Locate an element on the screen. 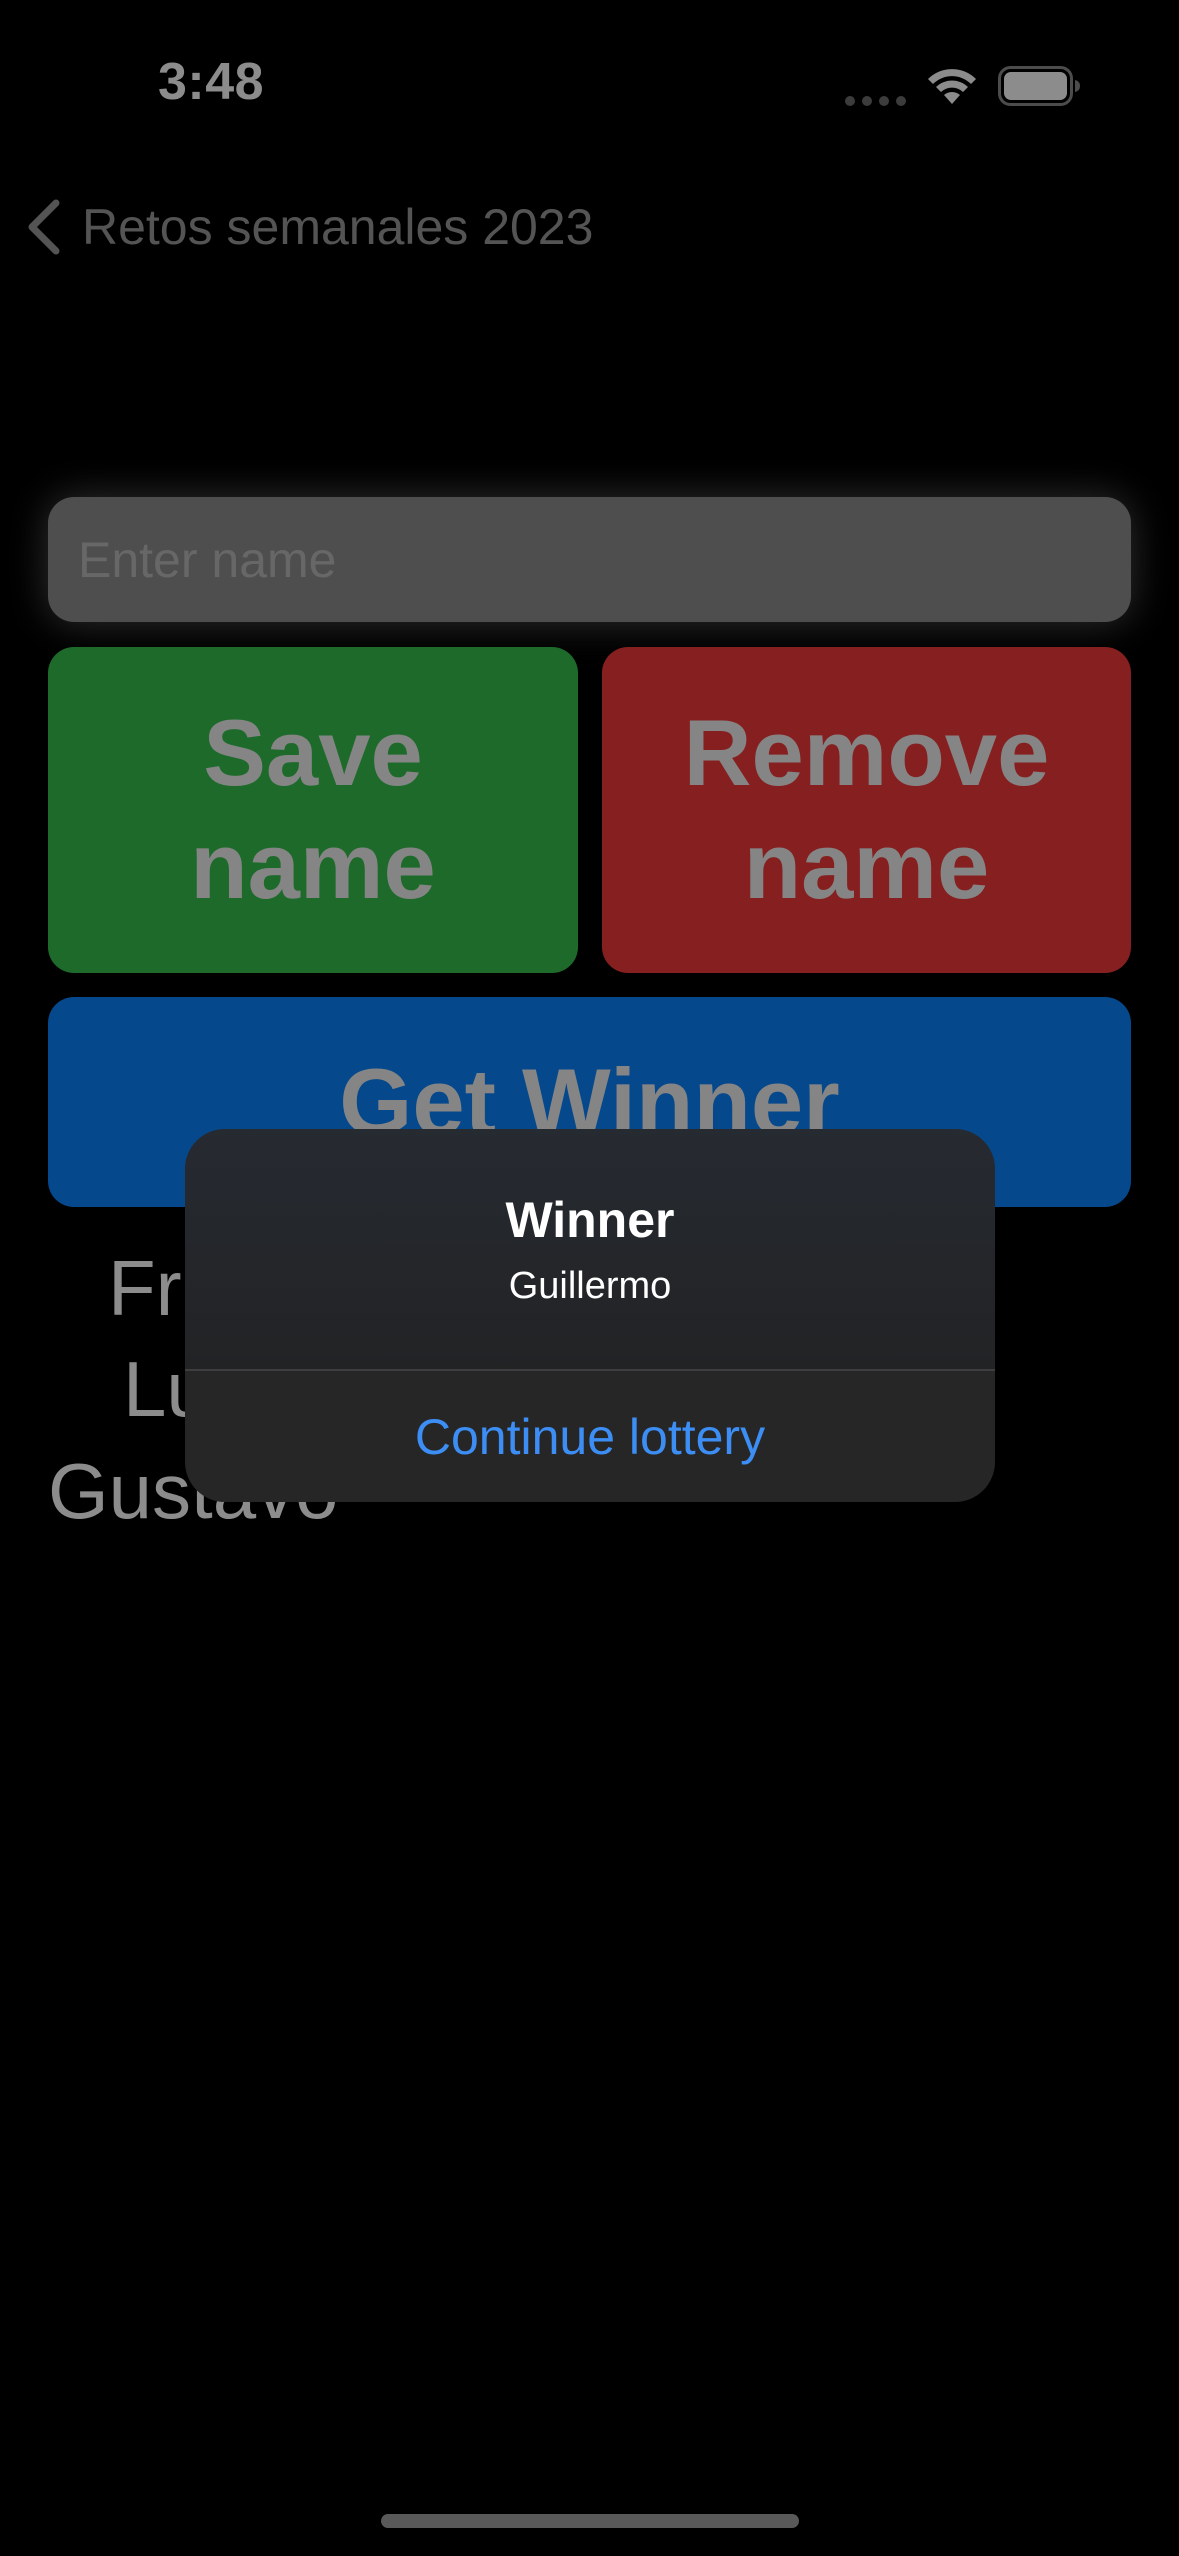  alert-title: Winner is located at coordinates (590, 1220).